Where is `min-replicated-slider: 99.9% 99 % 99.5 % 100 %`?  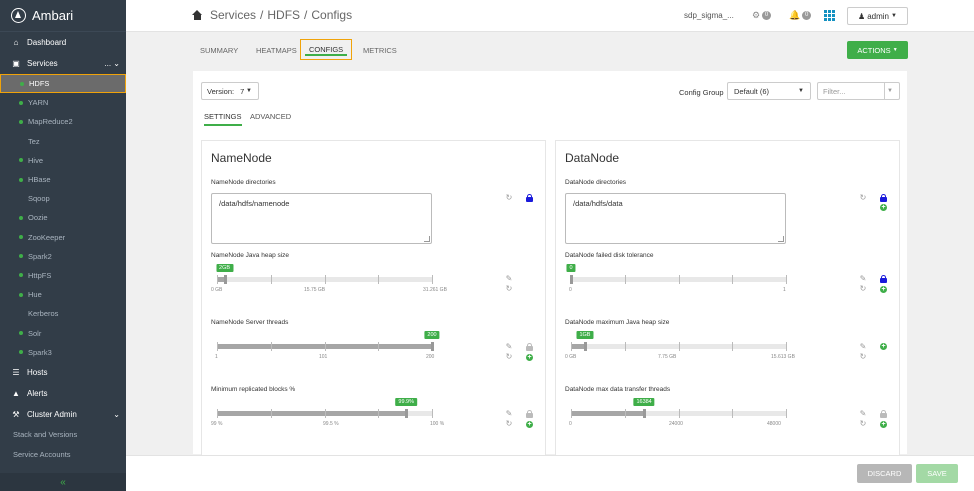
min-replicated-slider: 99.9% 99 % 99.5 % 100 % is located at coordinates (327, 413).